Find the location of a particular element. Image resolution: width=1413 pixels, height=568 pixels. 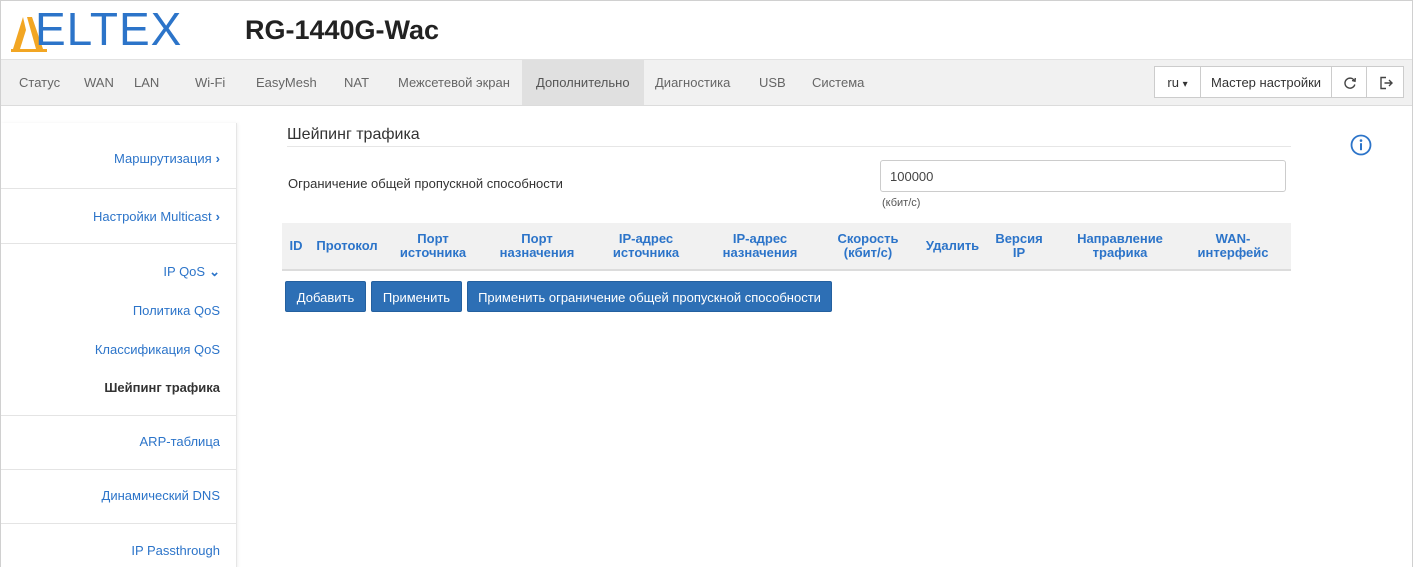

column-header-id: ID is located at coordinates (296, 245).